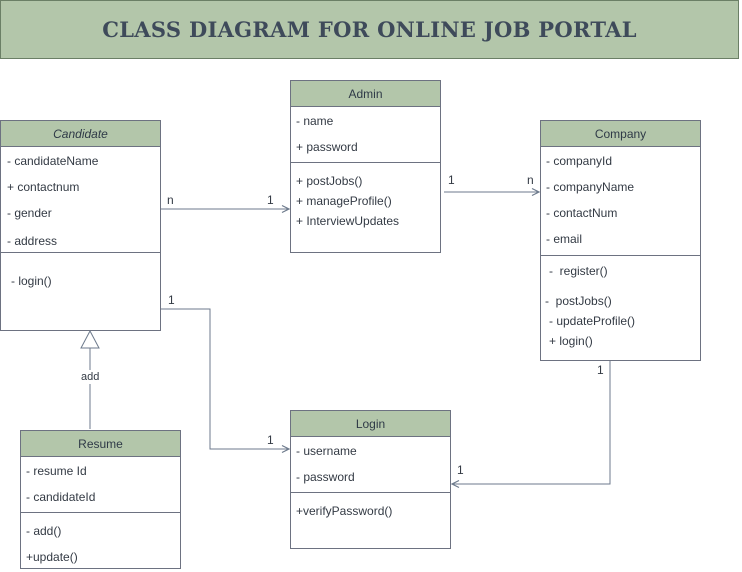 The width and height of the screenshot is (742, 572). What do you see at coordinates (90, 377) in the screenshot?
I see `generalization-label: add` at bounding box center [90, 377].